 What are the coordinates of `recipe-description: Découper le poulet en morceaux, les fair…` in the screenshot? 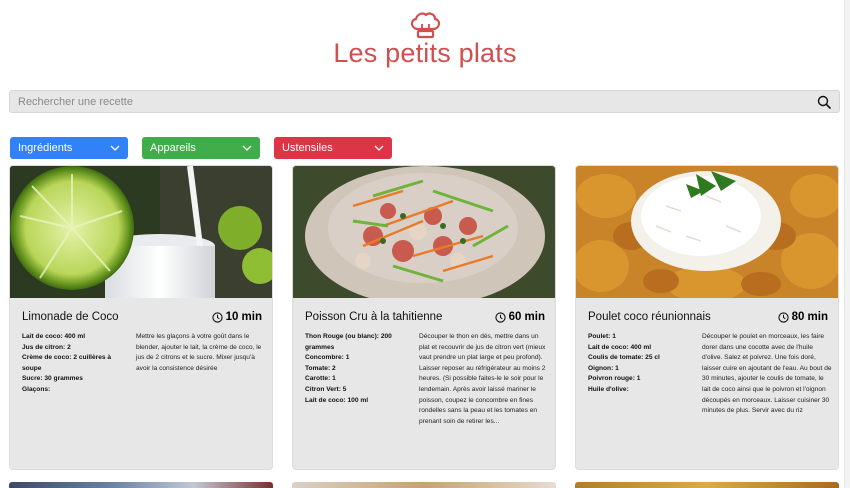 It's located at (767, 374).